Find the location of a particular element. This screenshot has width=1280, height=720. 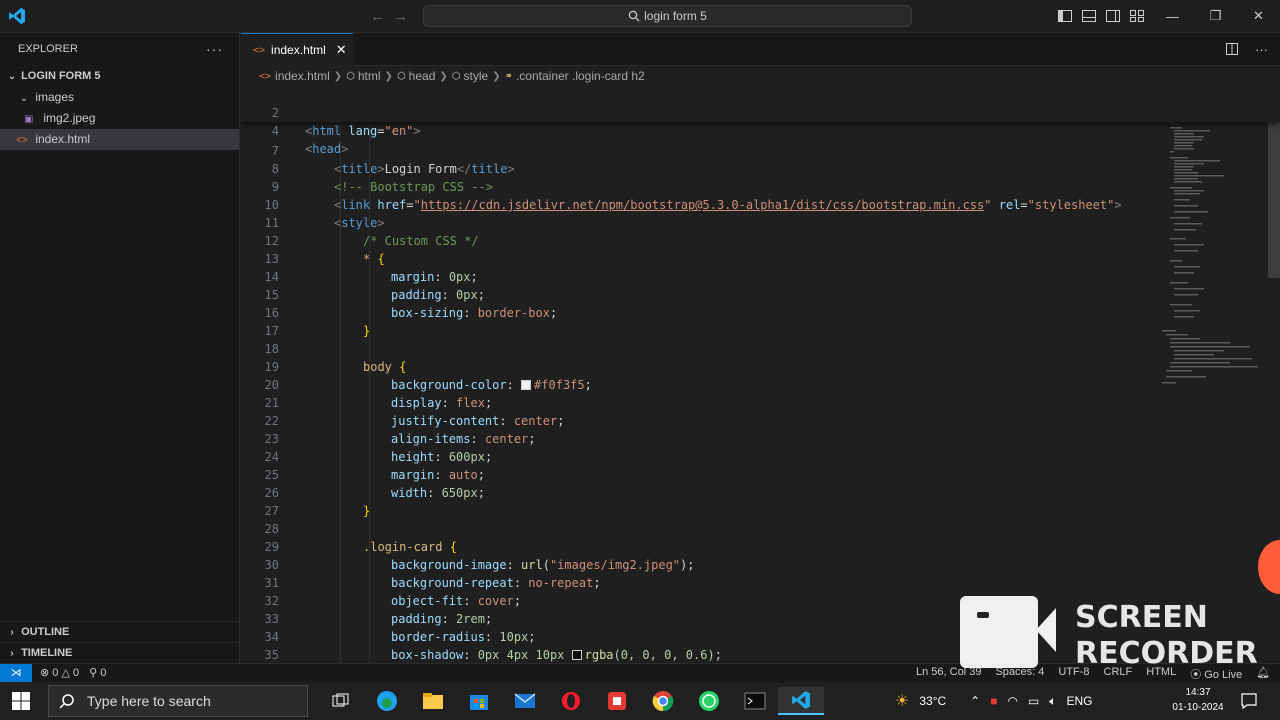

volume-icon: 🔈︎ is located at coordinates (1052, 701).